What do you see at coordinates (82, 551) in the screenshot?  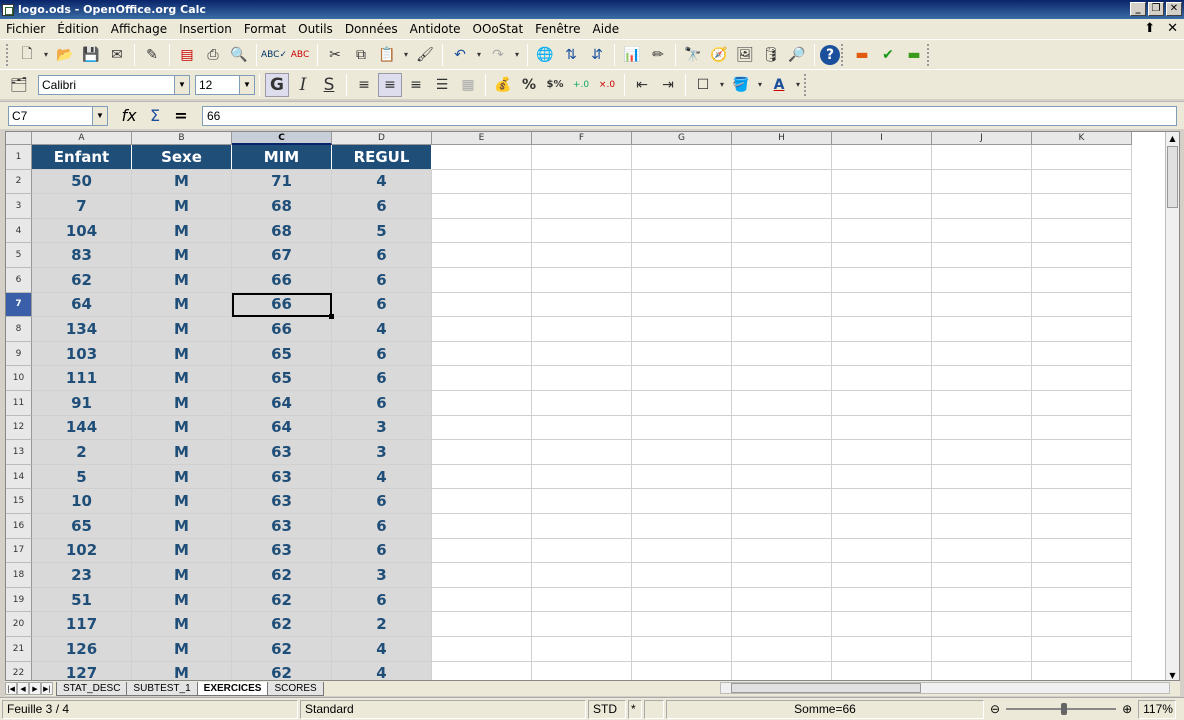 I see `cell-a17: 102` at bounding box center [82, 551].